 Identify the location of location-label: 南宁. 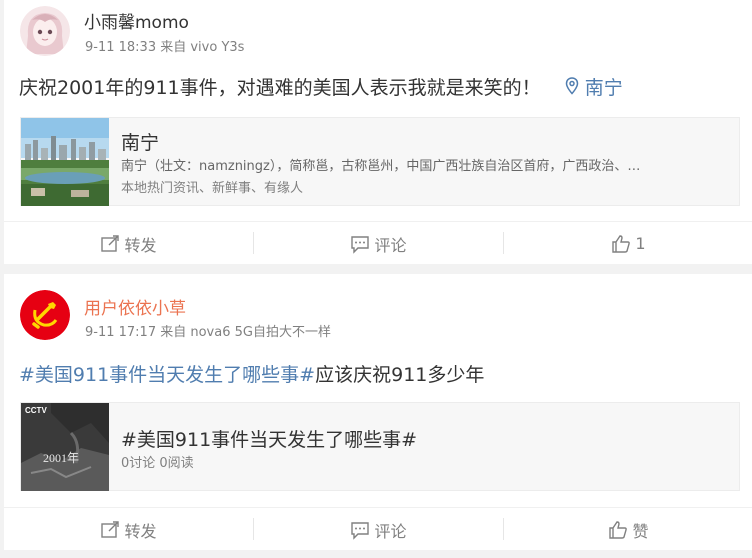
(603, 88).